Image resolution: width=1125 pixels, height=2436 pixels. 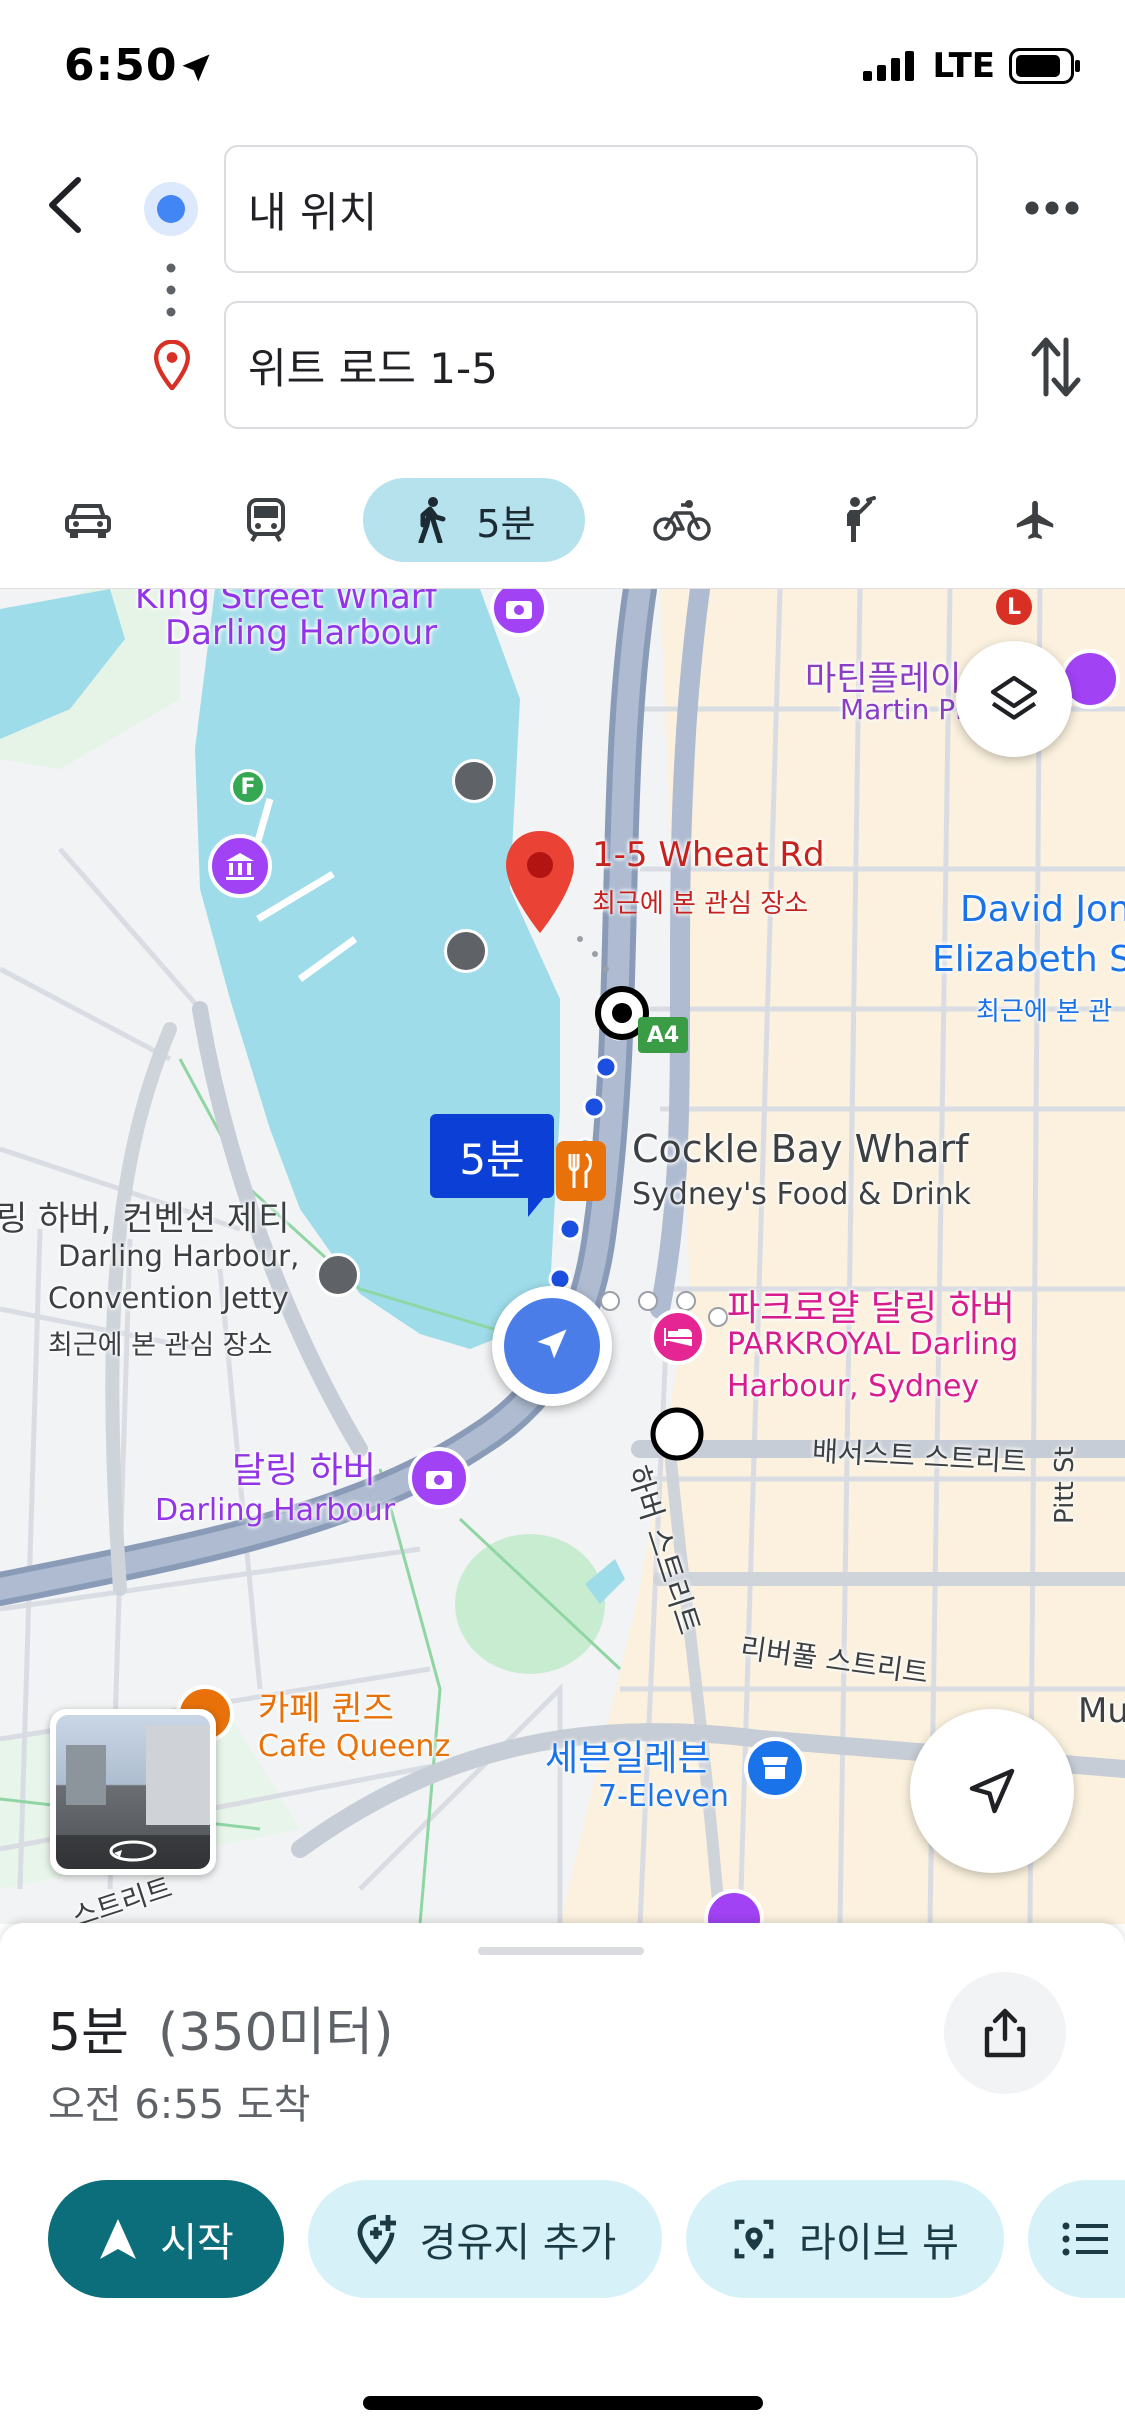 I want to click on layers-button, so click(x=1014, y=699).